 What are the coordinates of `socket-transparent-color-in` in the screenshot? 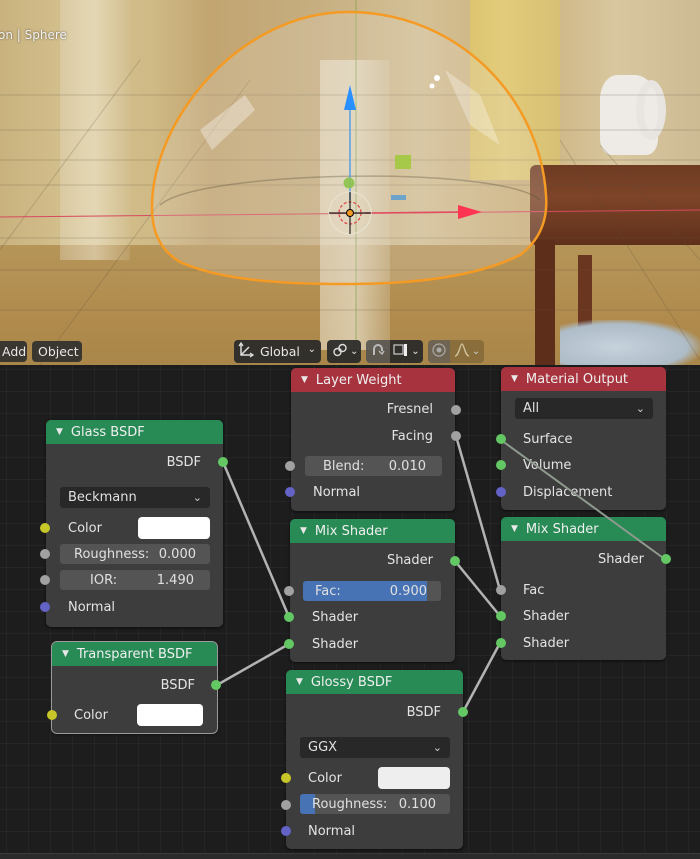 It's located at (52, 715).